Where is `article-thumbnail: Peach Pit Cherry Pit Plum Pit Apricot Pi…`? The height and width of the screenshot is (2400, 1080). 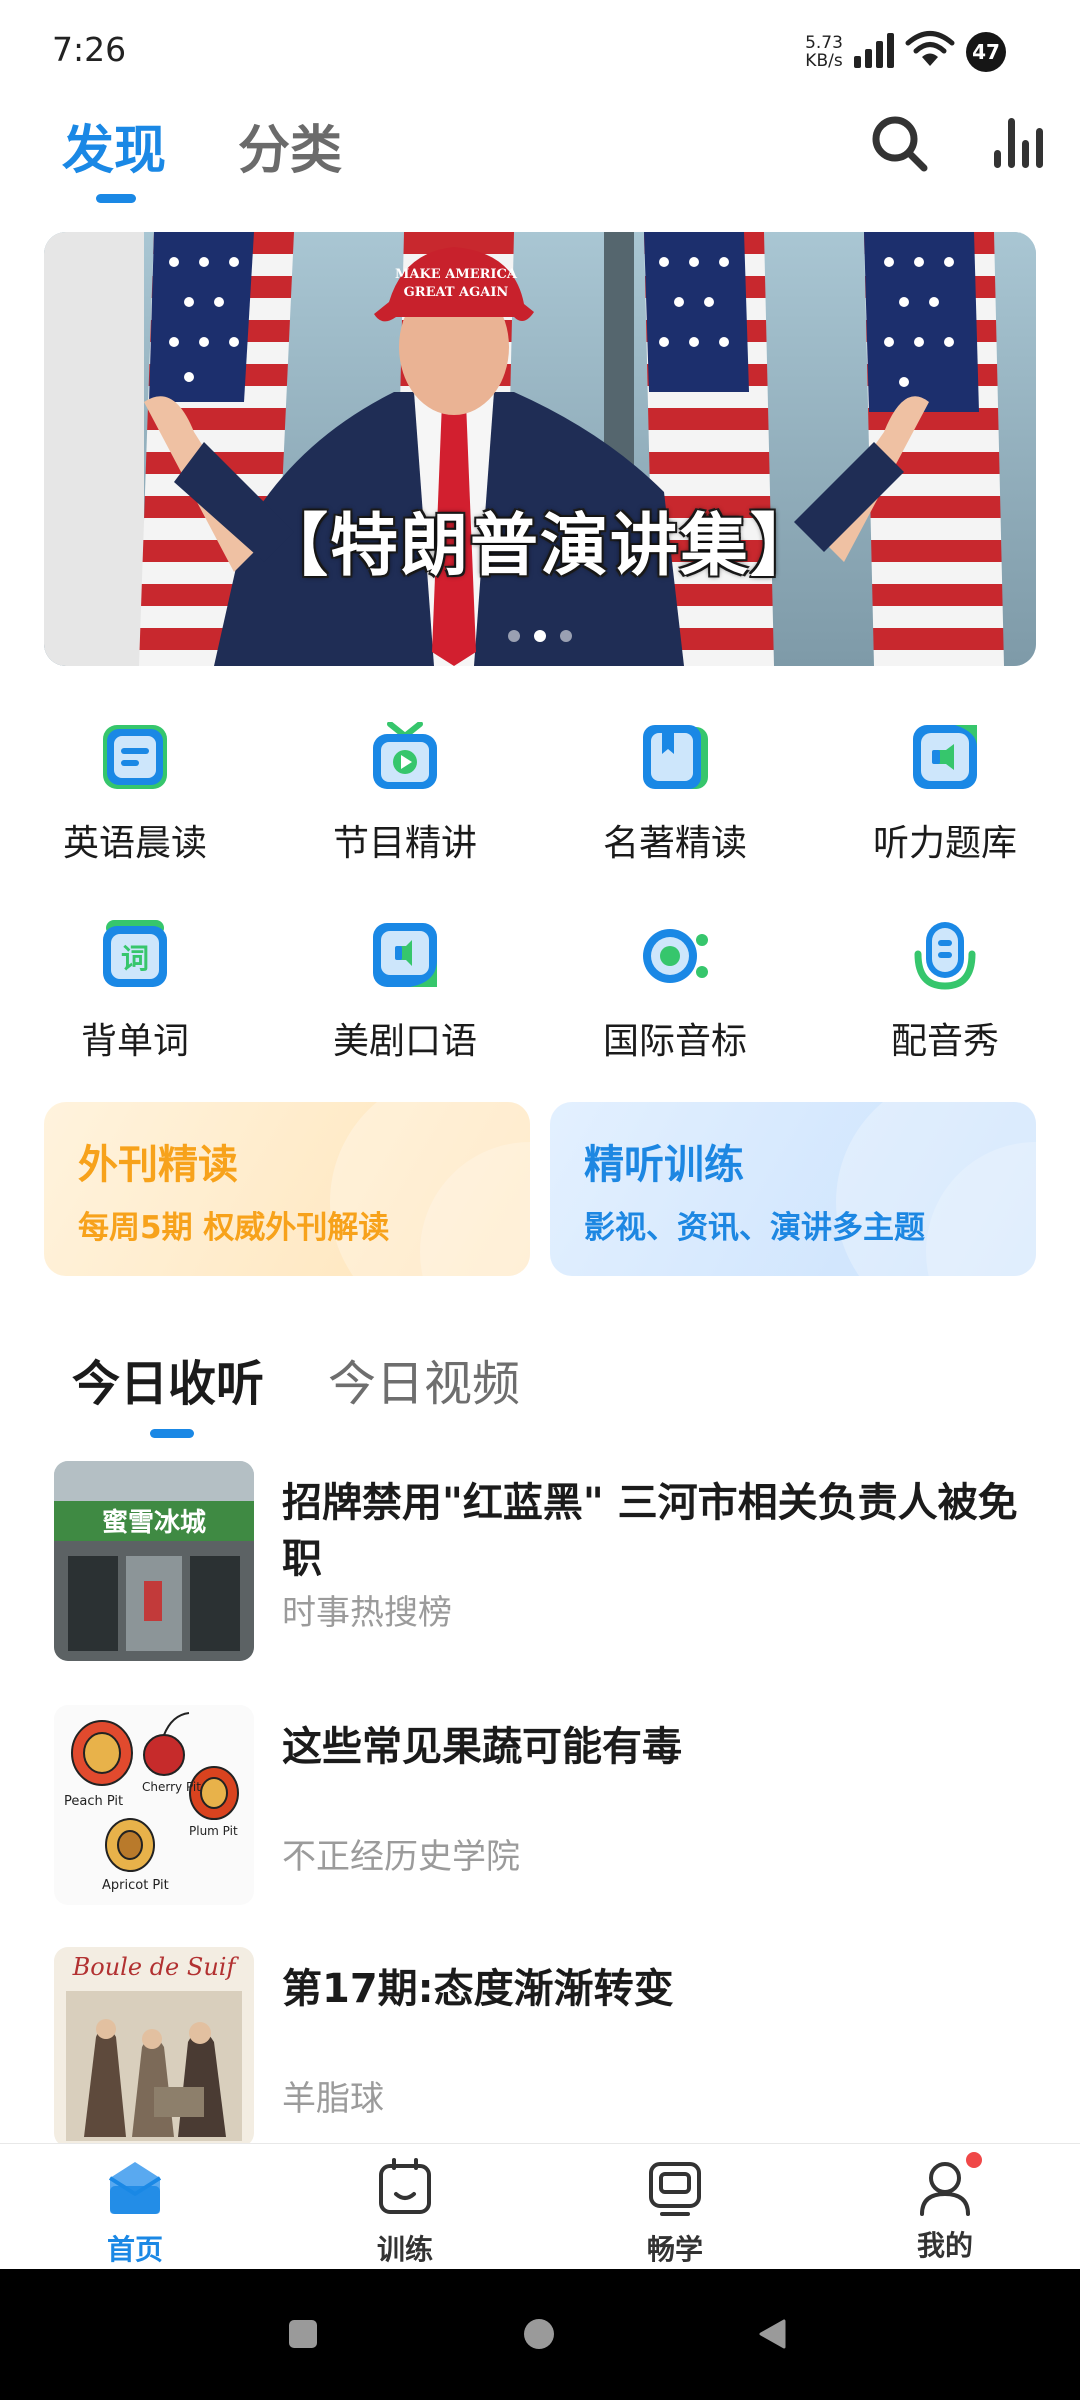 article-thumbnail: Peach Pit Cherry Pit Plum Pit Apricot Pi… is located at coordinates (154, 1805).